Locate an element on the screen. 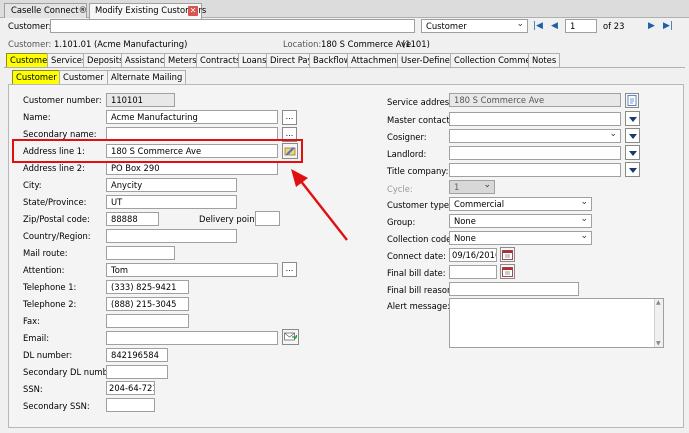 The height and width of the screenshot is (433, 689). document-icon is located at coordinates (632, 100).